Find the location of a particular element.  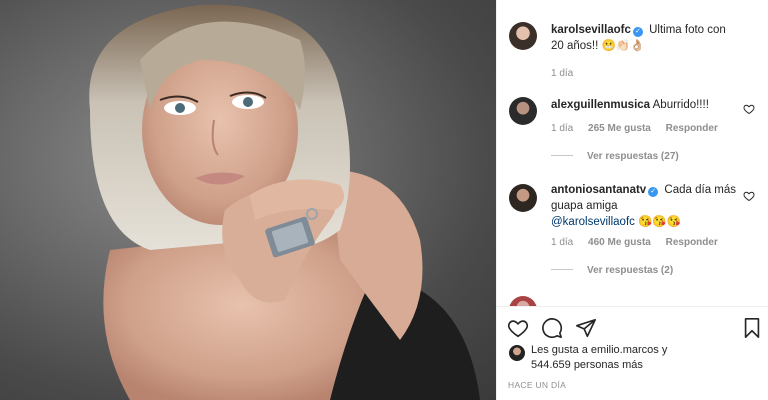

comment-body: Aburrido!!!! is located at coordinates (680, 105).